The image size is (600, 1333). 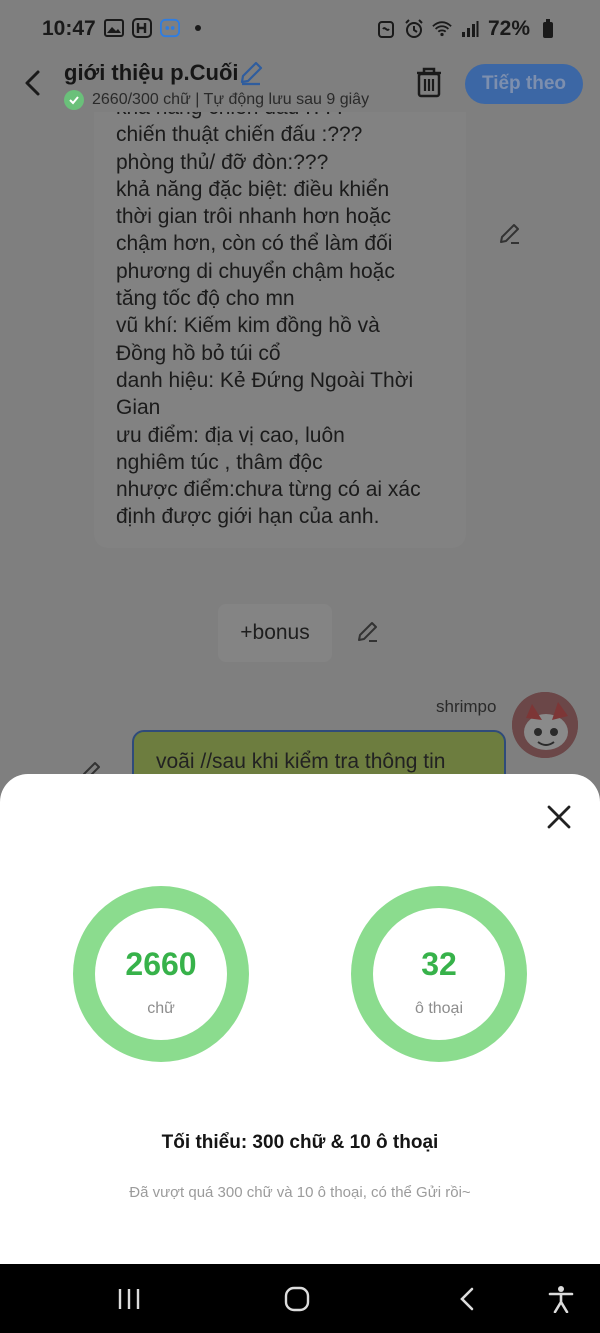 I want to click on battery-percent: 72%, so click(x=508, y=28).